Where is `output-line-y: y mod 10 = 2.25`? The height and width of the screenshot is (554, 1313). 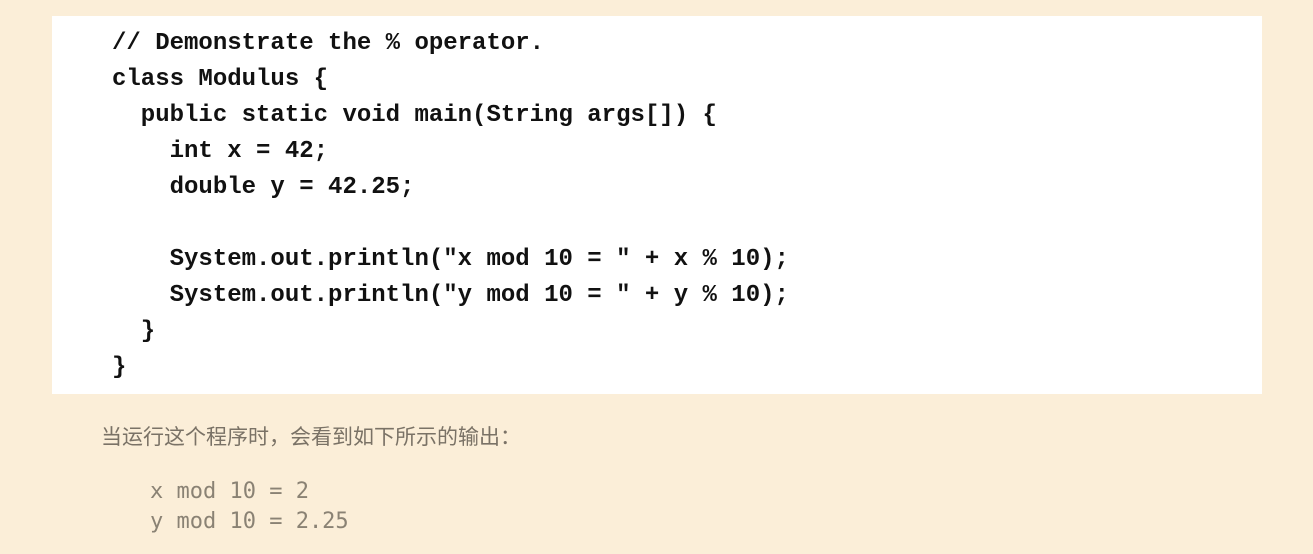
output-line-y: y mod 10 = 2.25 is located at coordinates (249, 521).